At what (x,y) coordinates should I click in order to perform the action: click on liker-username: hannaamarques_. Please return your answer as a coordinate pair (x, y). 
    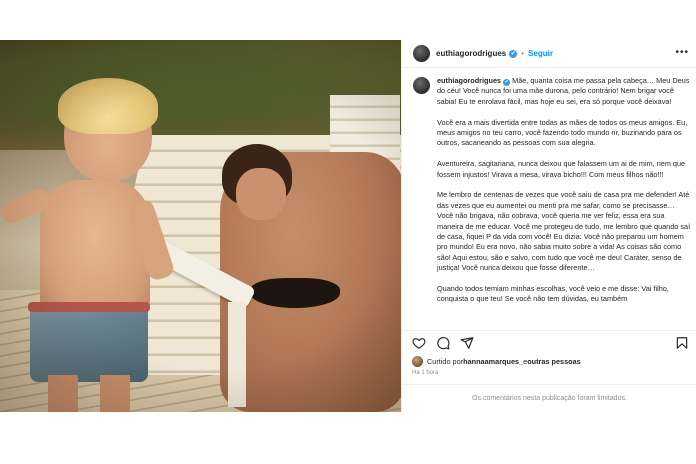
    Looking at the image, I should click on (493, 361).